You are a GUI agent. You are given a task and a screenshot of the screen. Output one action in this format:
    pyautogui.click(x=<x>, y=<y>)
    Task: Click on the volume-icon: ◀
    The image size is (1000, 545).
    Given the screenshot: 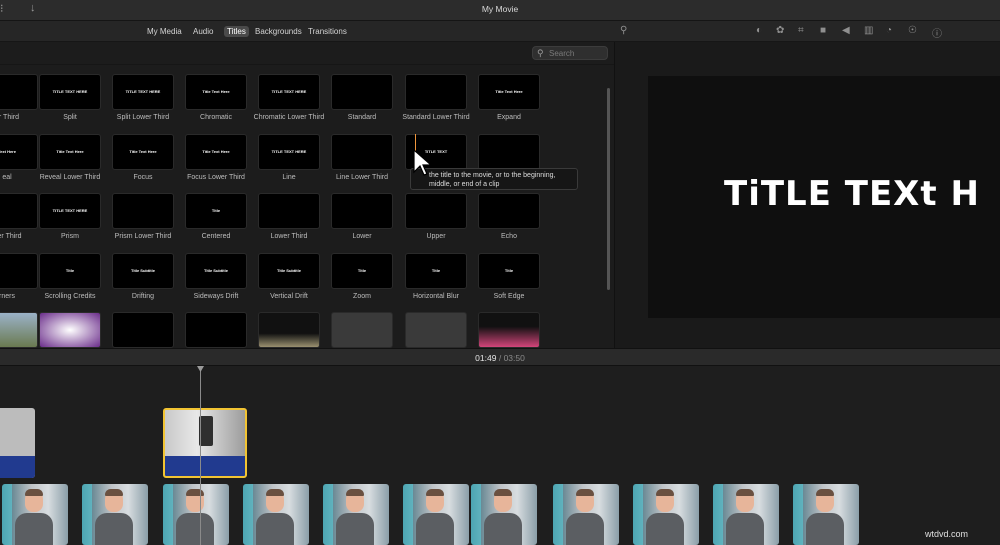 What is the action you would take?
    pyautogui.click(x=846, y=30)
    